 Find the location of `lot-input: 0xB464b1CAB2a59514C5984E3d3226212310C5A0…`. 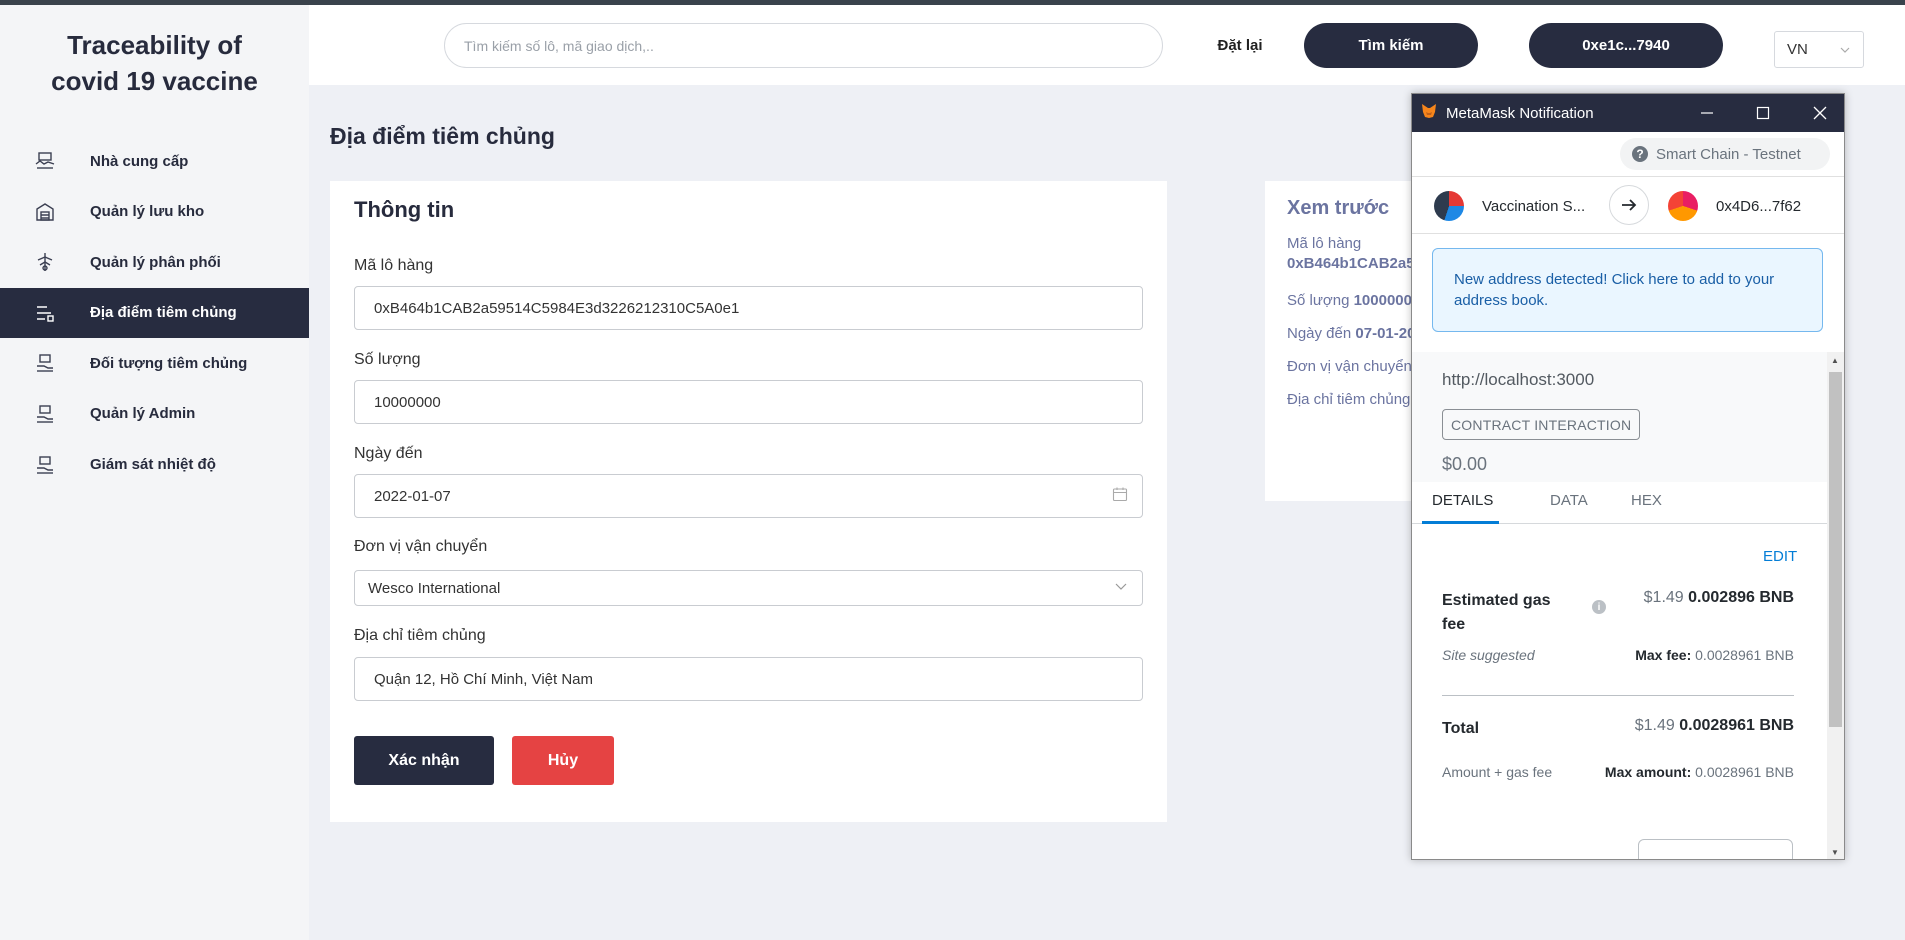

lot-input: 0xB464b1CAB2a59514C5984E3d3226212310C5A0… is located at coordinates (748, 308).